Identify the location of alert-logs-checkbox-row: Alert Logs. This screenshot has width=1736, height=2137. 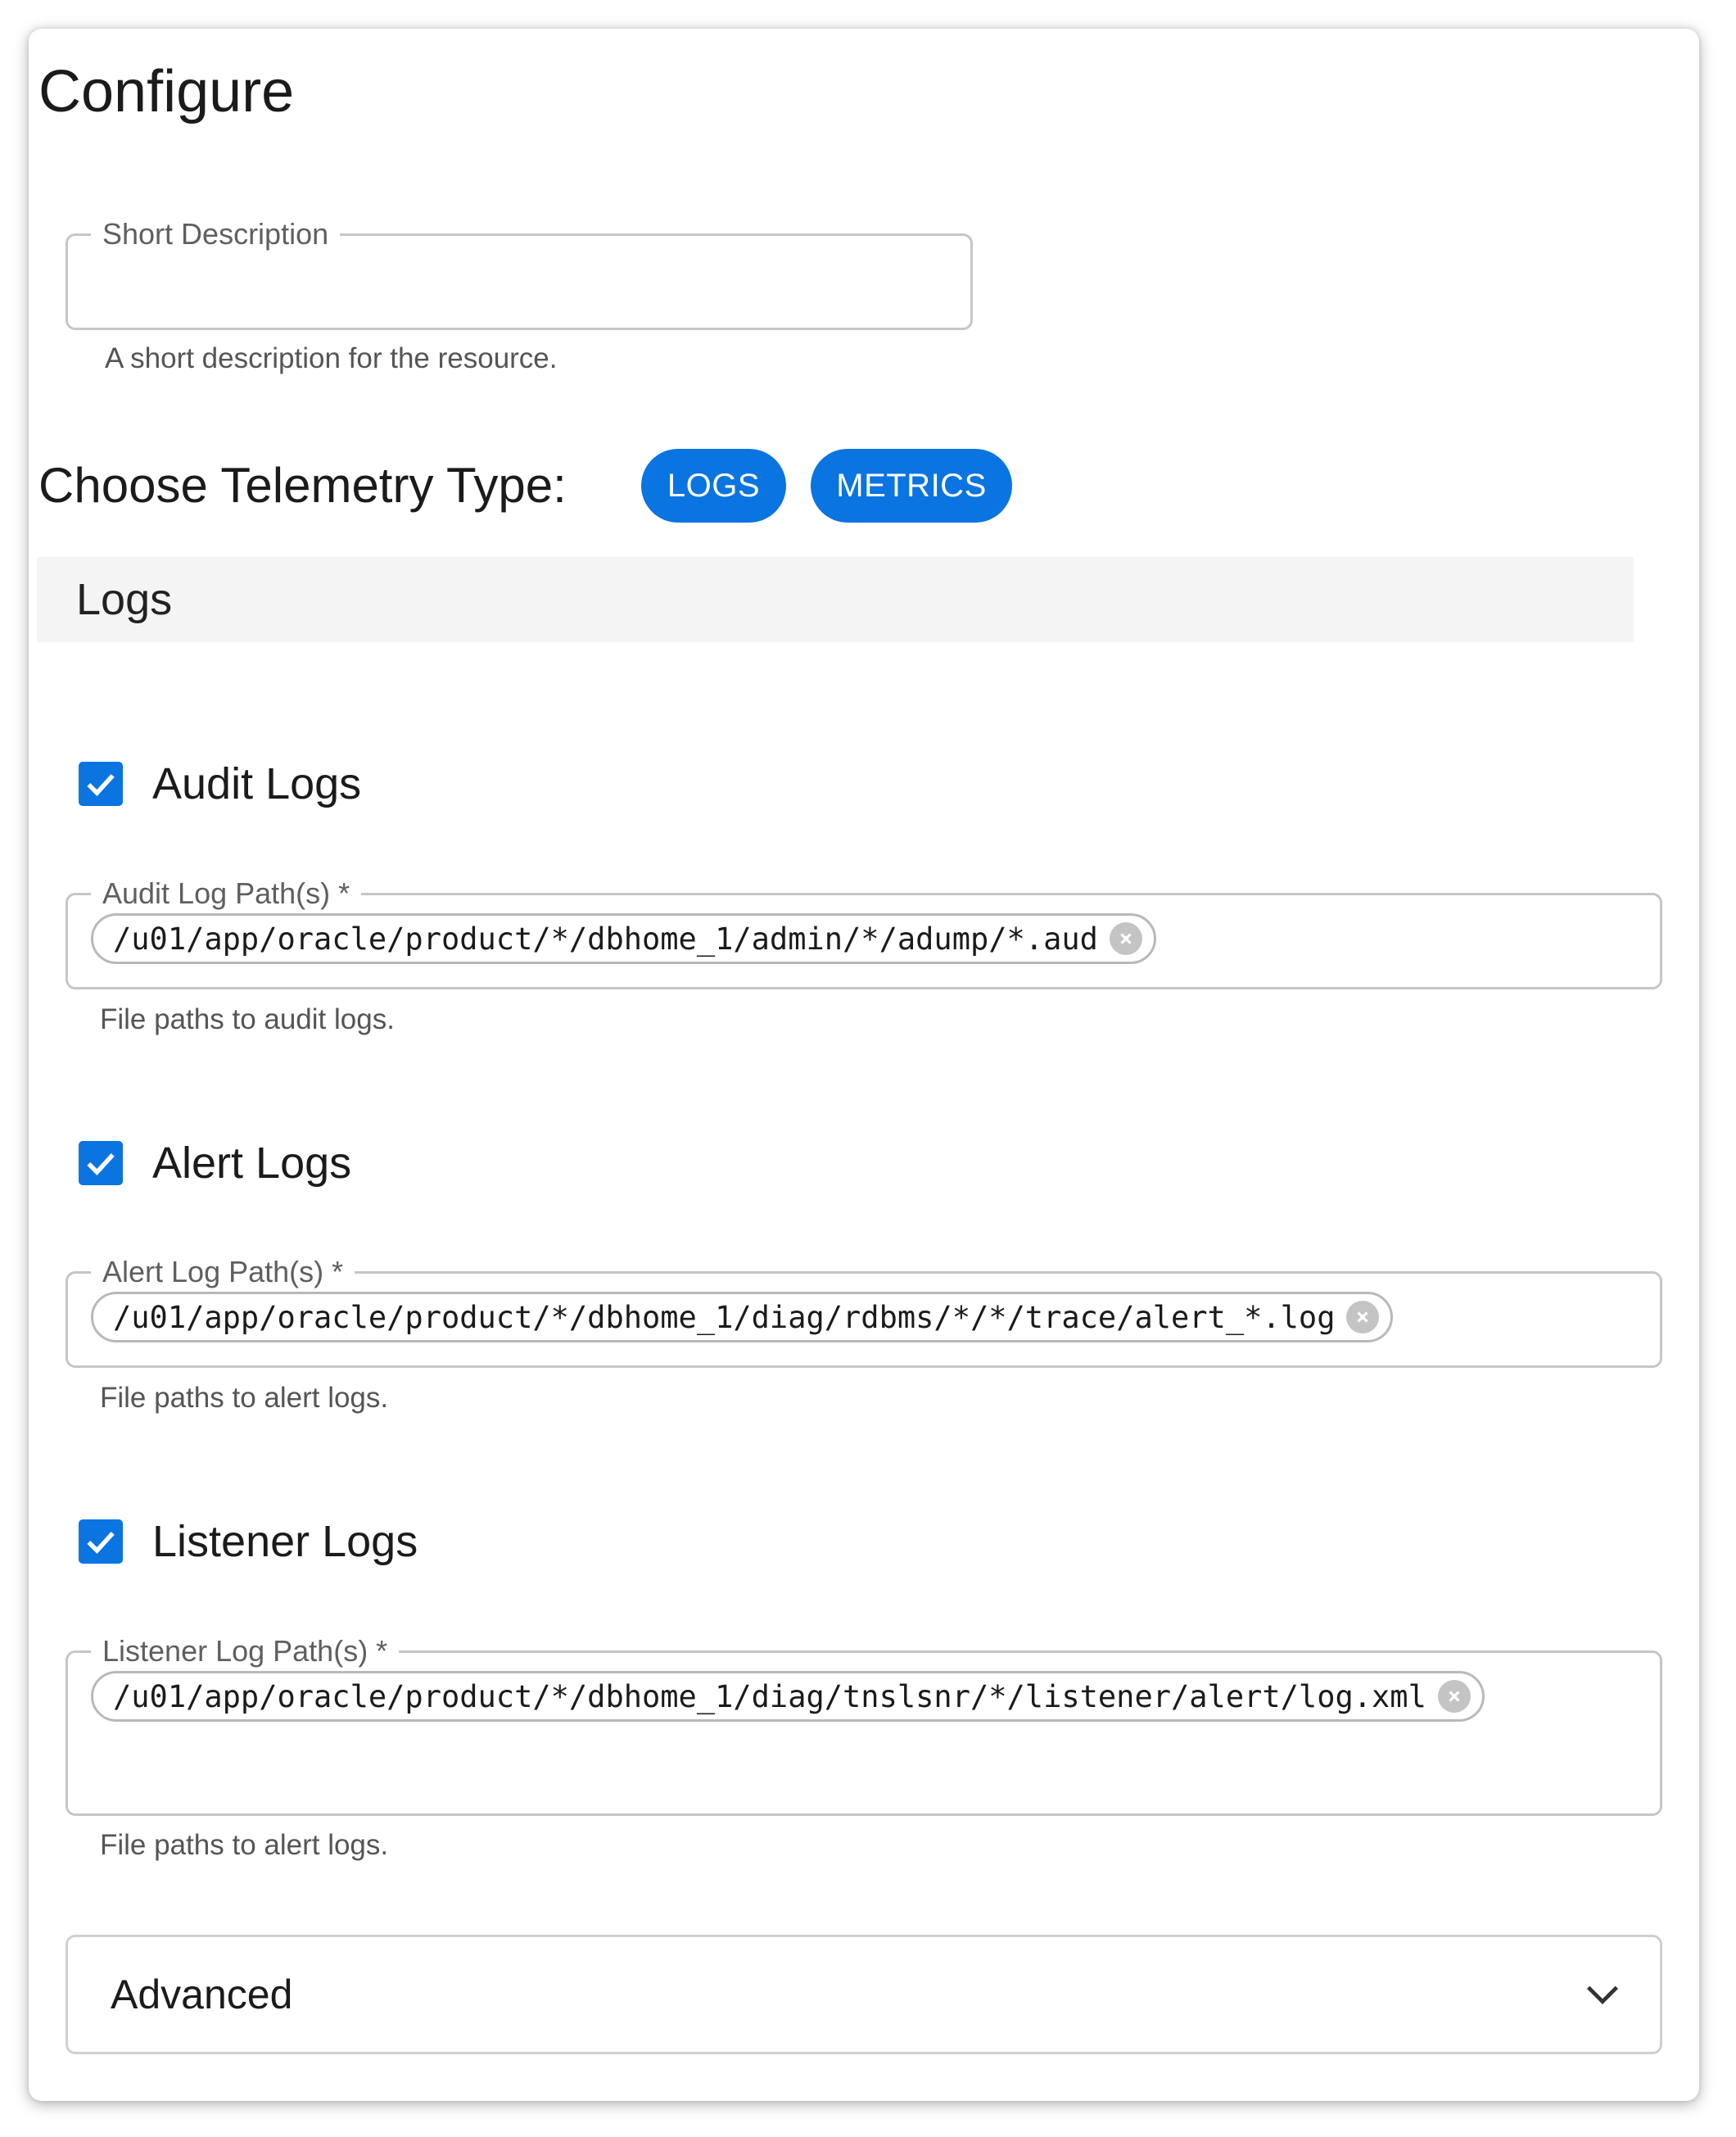
(215, 1163).